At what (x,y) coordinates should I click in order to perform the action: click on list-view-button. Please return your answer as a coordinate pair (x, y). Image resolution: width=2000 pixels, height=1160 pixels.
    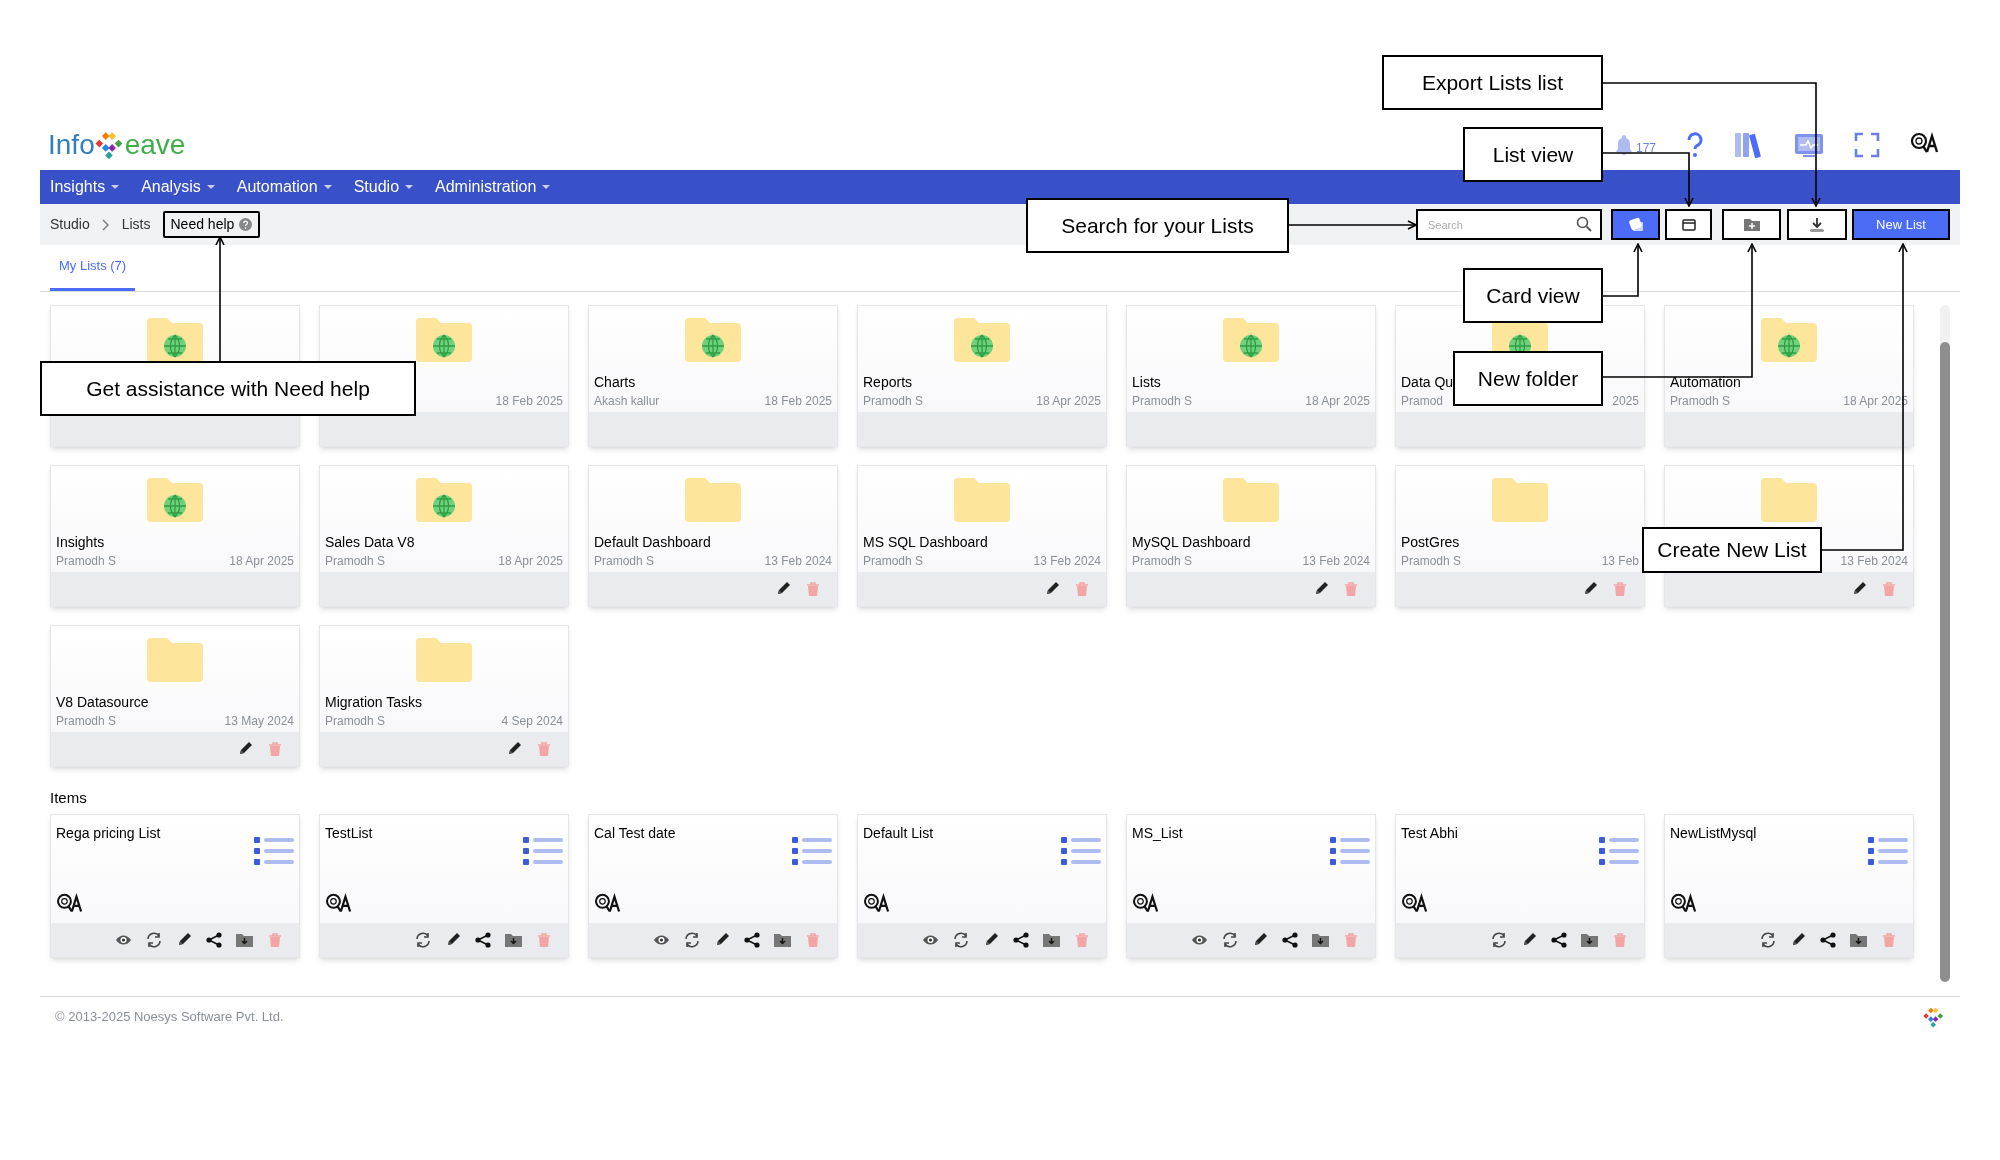
    Looking at the image, I should click on (1688, 224).